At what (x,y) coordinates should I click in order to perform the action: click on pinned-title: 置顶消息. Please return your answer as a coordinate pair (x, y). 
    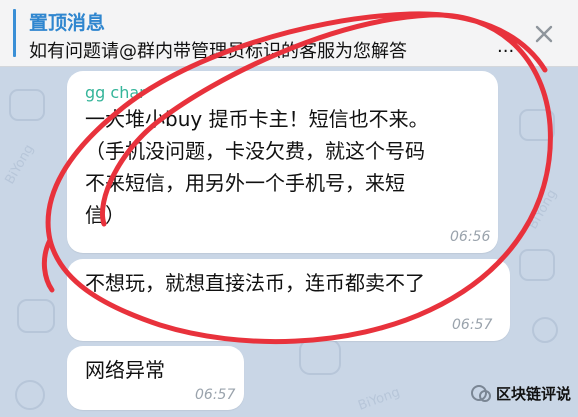
    Looking at the image, I should click on (67, 23).